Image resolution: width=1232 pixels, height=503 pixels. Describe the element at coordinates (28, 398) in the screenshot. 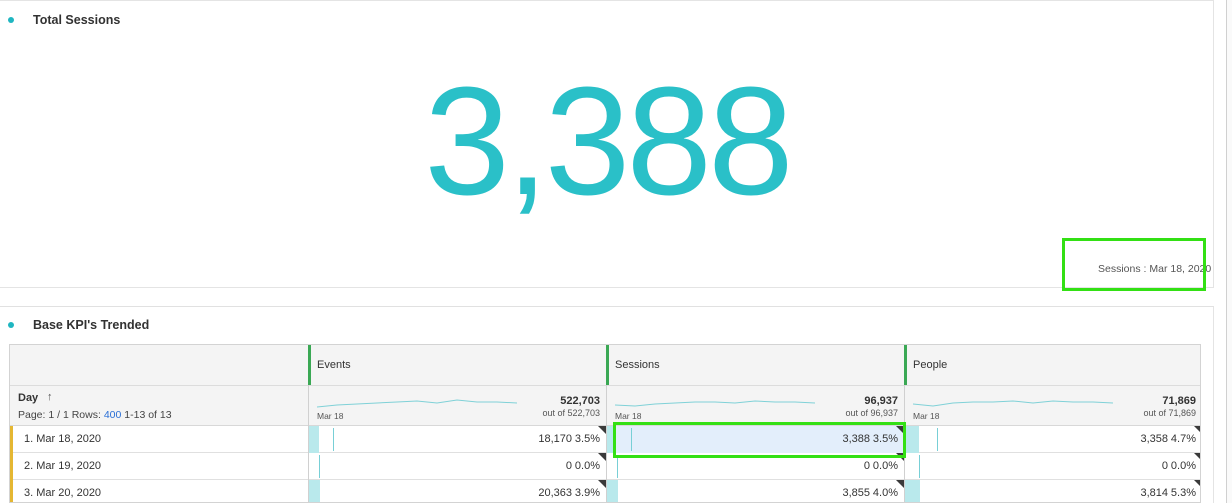

I see `dimension-header: Day` at that location.